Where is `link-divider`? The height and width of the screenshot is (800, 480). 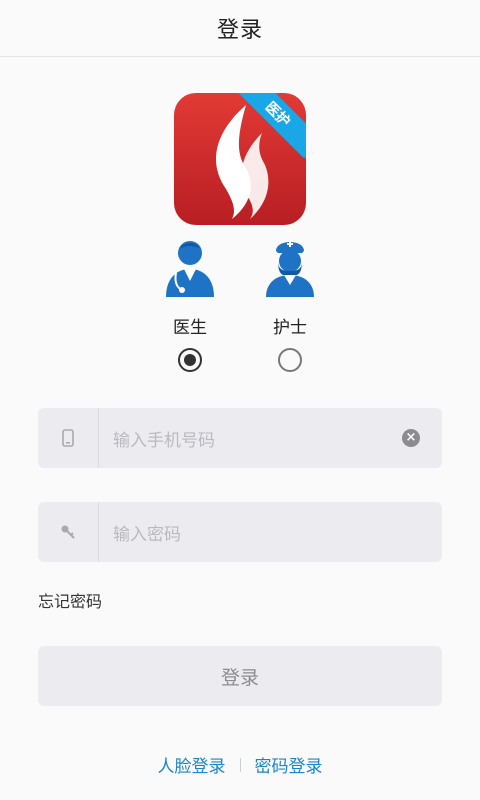 link-divider is located at coordinates (240, 764).